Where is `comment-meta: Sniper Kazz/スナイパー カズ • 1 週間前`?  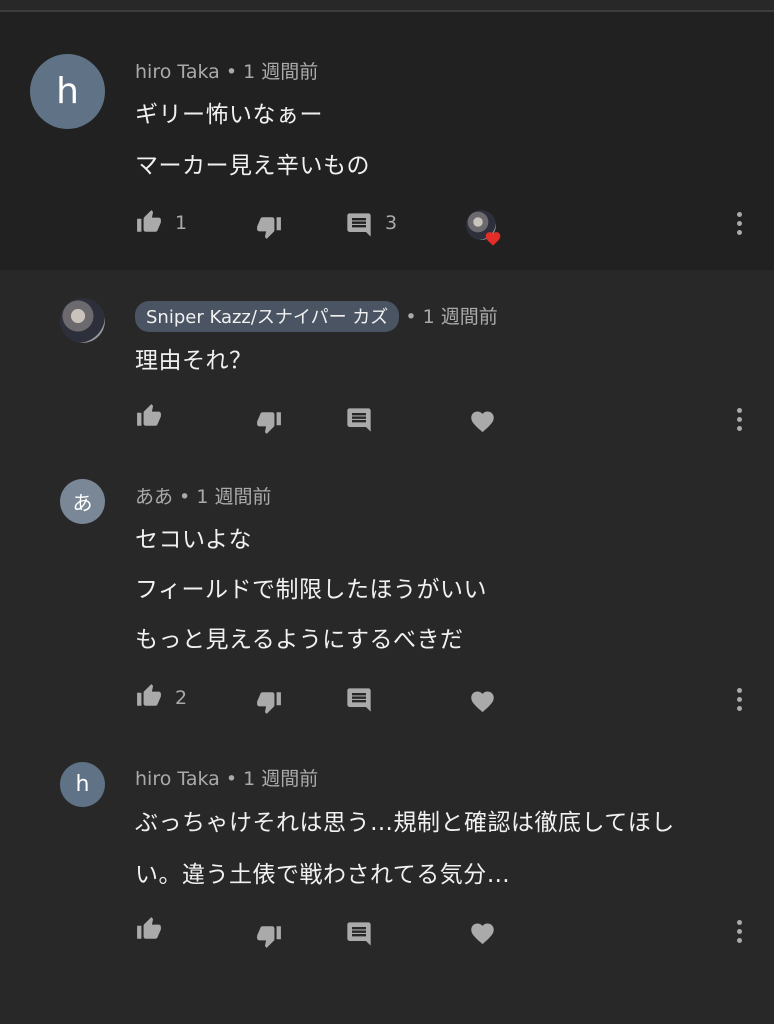 comment-meta: Sniper Kazz/スナイパー カズ • 1 週間前 is located at coordinates (316, 316).